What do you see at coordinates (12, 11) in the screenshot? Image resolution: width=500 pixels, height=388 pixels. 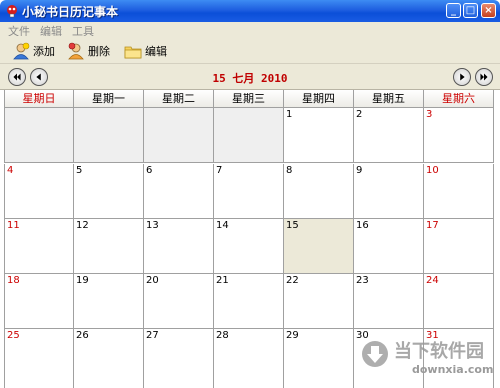 I see `app-icon` at bounding box center [12, 11].